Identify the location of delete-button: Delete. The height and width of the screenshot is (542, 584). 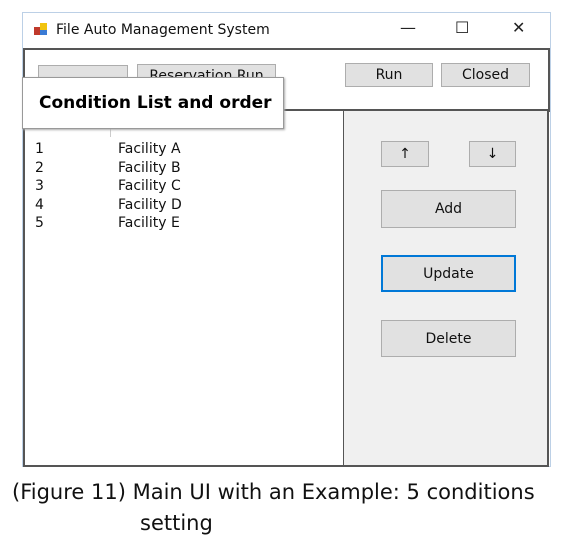
(448, 338).